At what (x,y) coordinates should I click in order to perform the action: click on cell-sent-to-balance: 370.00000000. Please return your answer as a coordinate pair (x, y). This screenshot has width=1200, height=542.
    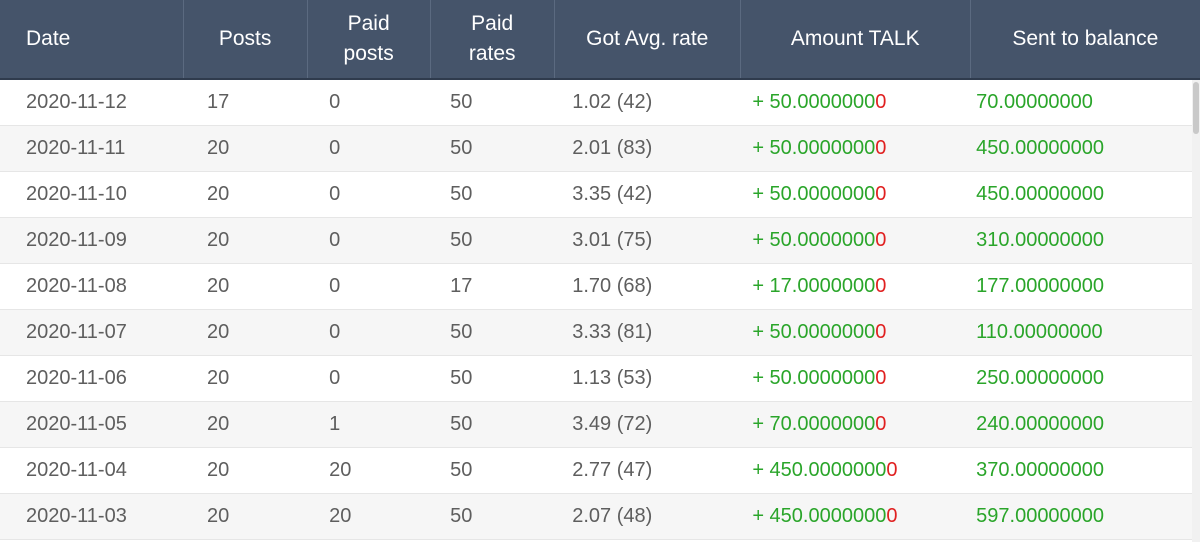
    Looking at the image, I should click on (1085, 470).